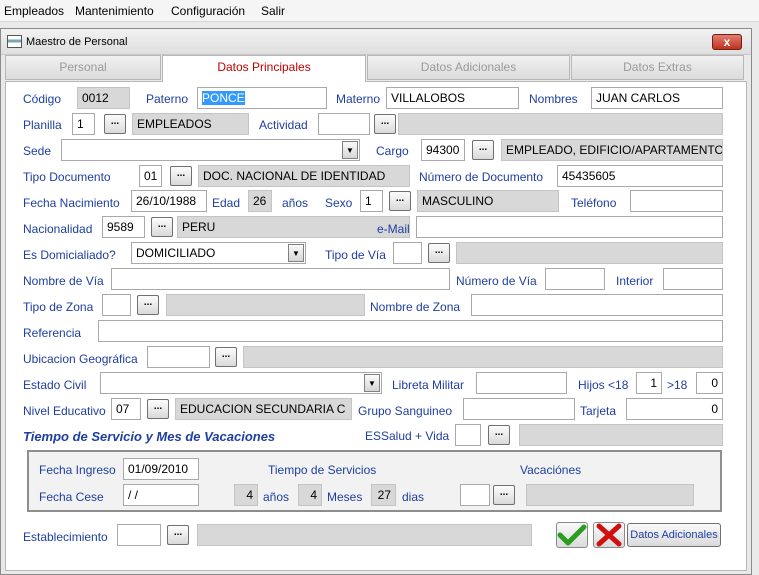 This screenshot has height=575, width=759. I want to click on domiciliado-select: DOMICILIADO ▼, so click(218, 253).